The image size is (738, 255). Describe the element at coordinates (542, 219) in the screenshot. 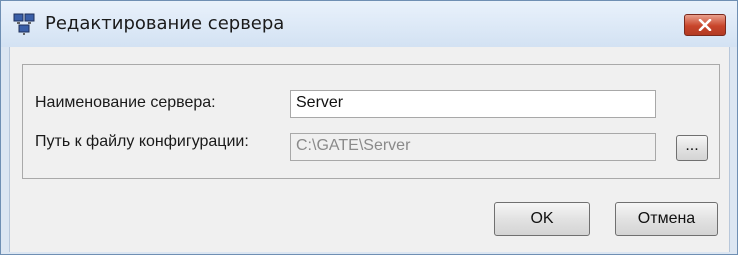

I see `ok-button: OK` at that location.